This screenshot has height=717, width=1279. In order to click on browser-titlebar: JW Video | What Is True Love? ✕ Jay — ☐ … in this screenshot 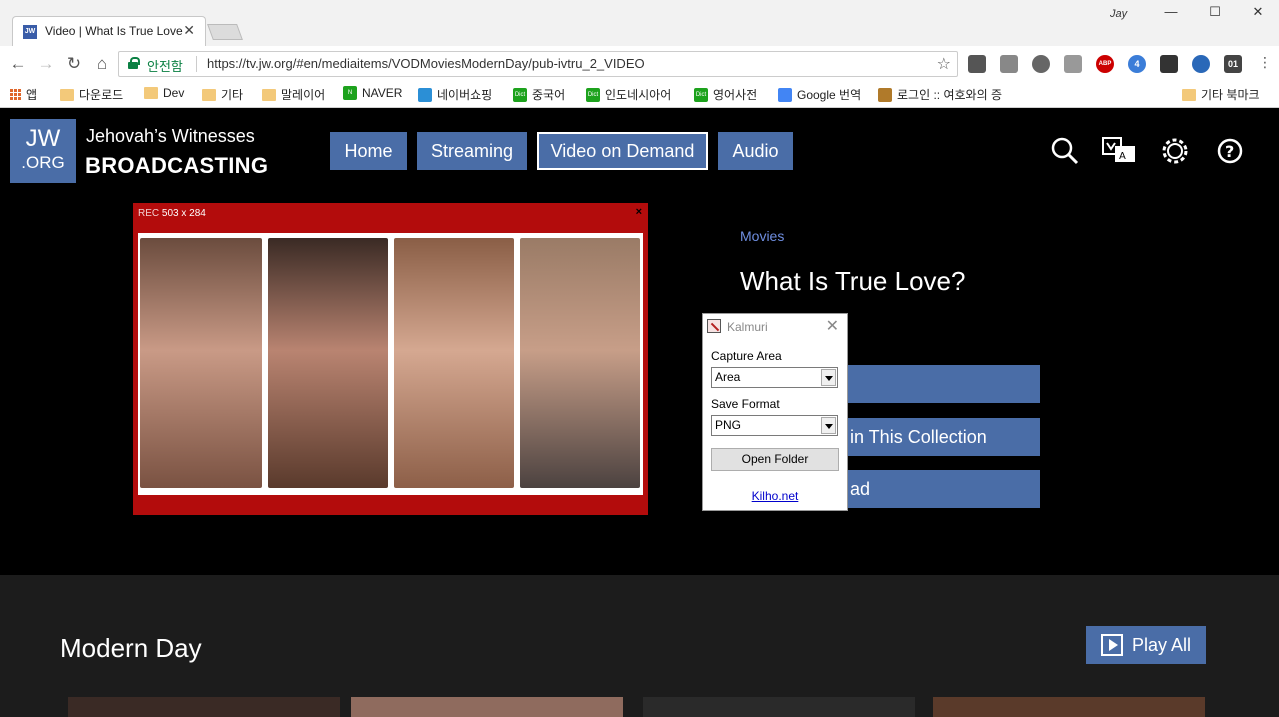, I will do `click(639, 23)`.